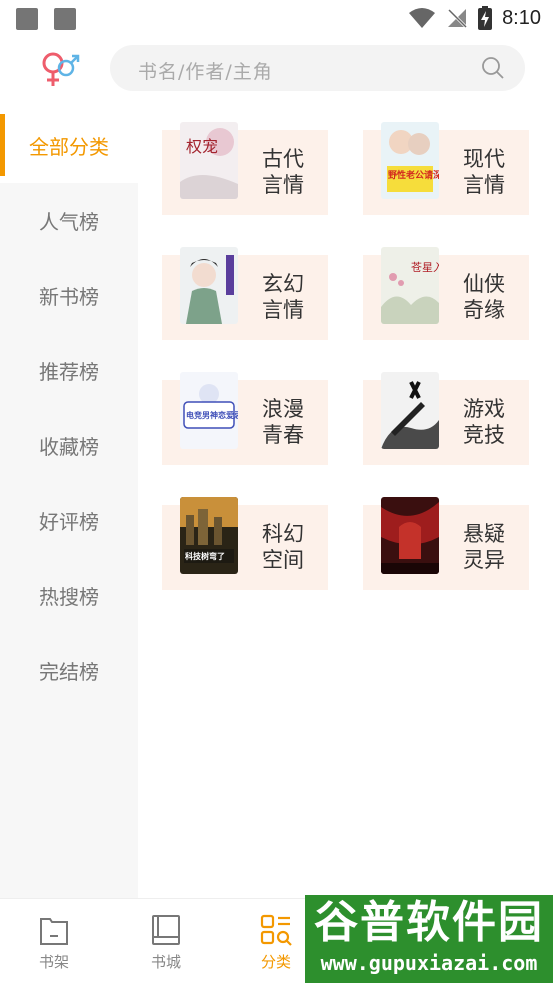 This screenshot has width=553, height=983. I want to click on sidebar-item-completed: 完结榜, so click(69, 670).